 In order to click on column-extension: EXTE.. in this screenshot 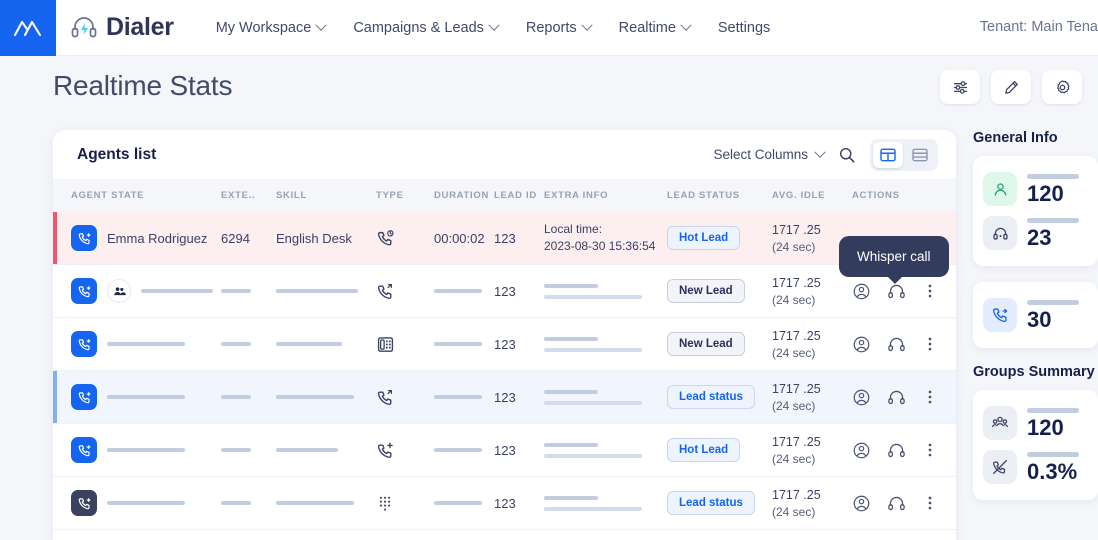, I will do `click(238, 195)`.